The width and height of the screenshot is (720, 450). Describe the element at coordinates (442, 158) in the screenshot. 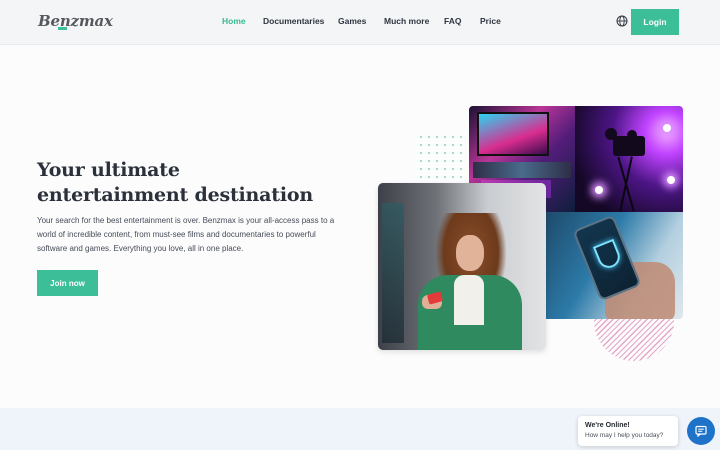

I see `dot-pattern-decoration` at that location.